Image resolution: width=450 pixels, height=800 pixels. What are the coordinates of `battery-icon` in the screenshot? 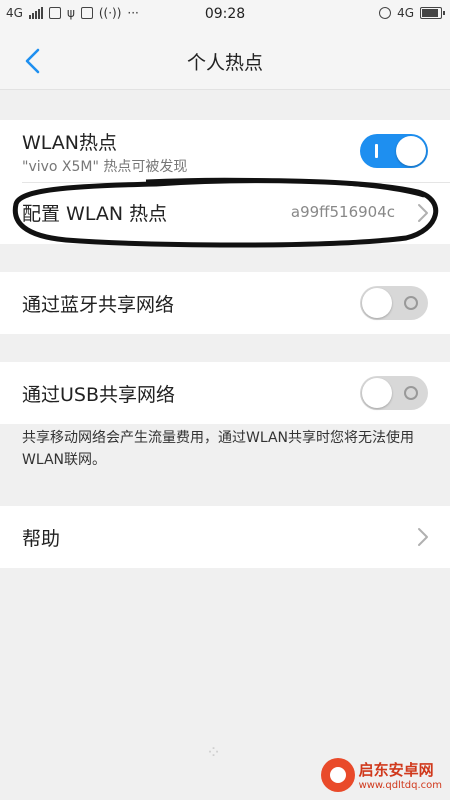 It's located at (432, 13).